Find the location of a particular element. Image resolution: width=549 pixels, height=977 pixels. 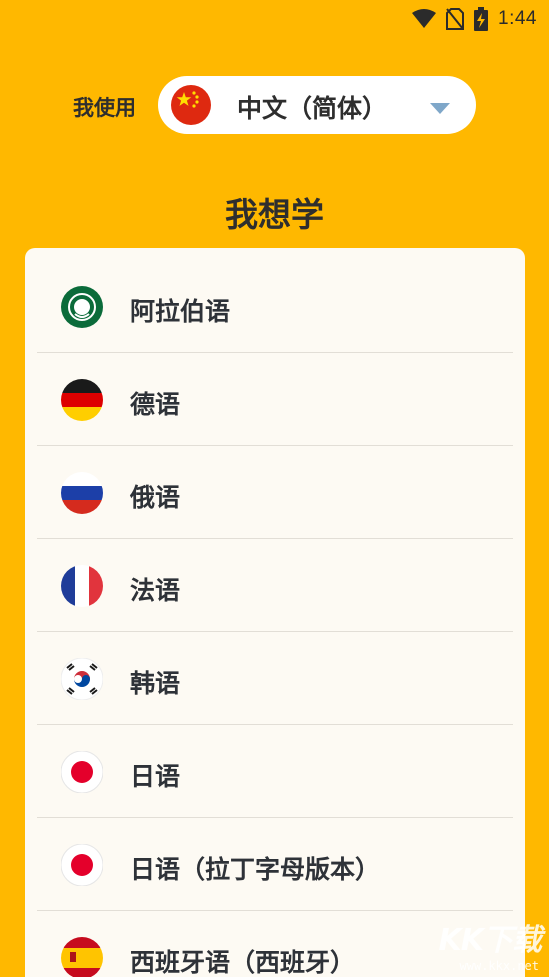

russia-flag-icon is located at coordinates (82, 493).